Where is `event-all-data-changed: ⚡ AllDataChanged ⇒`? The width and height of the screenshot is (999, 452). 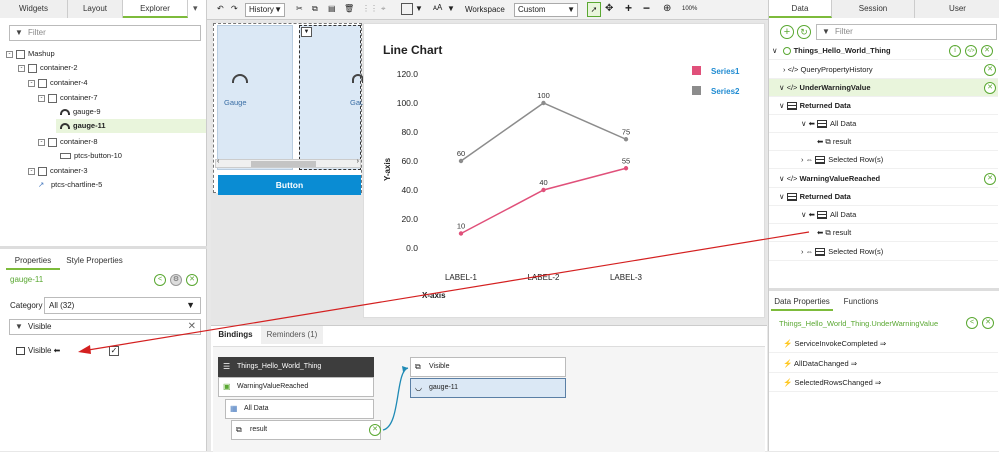 event-all-data-changed: ⚡ AllDataChanged ⇒ is located at coordinates (883, 364).